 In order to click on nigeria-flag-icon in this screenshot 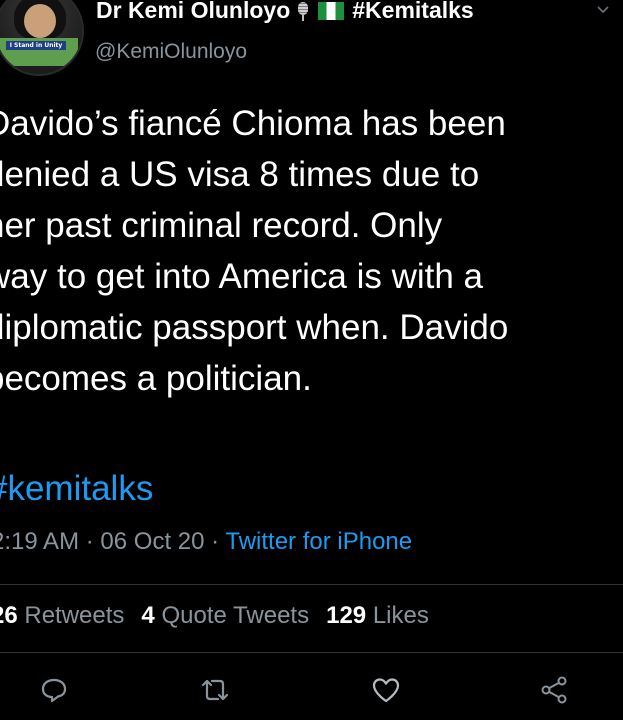, I will do `click(331, 10)`.